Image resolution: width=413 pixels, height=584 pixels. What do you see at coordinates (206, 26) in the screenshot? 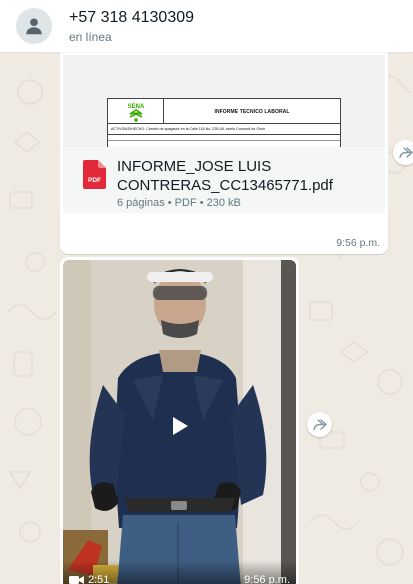
I see `chat-header: +57 318 4130309 en línea` at bounding box center [206, 26].